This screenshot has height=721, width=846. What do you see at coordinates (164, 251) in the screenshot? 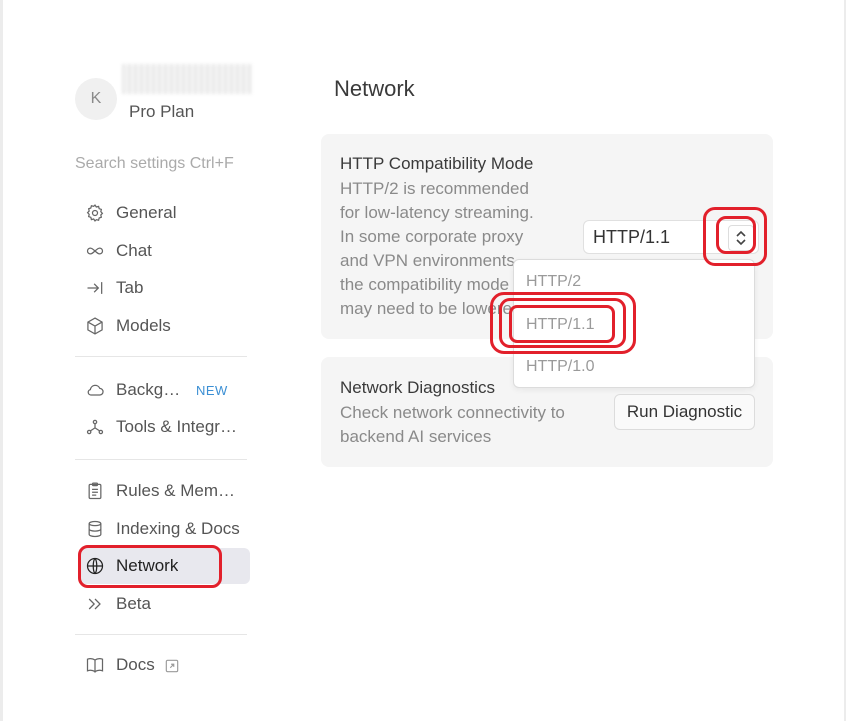
I see `sidebar-item-chat: Chat` at bounding box center [164, 251].